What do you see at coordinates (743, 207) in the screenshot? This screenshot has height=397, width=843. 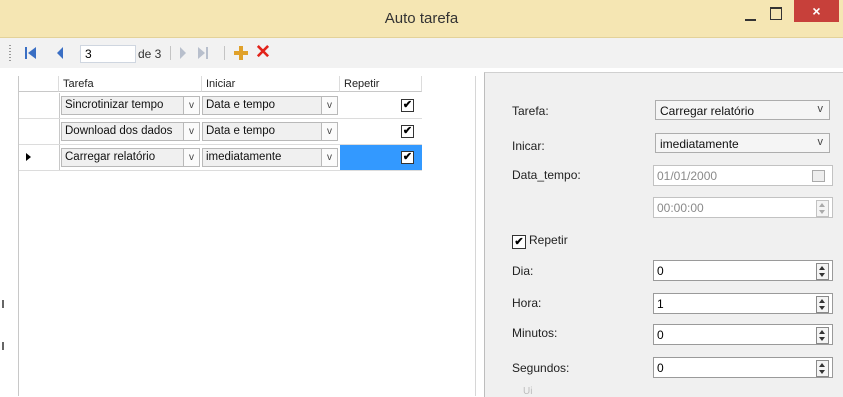 I see `time-picker: 00:00:00` at bounding box center [743, 207].